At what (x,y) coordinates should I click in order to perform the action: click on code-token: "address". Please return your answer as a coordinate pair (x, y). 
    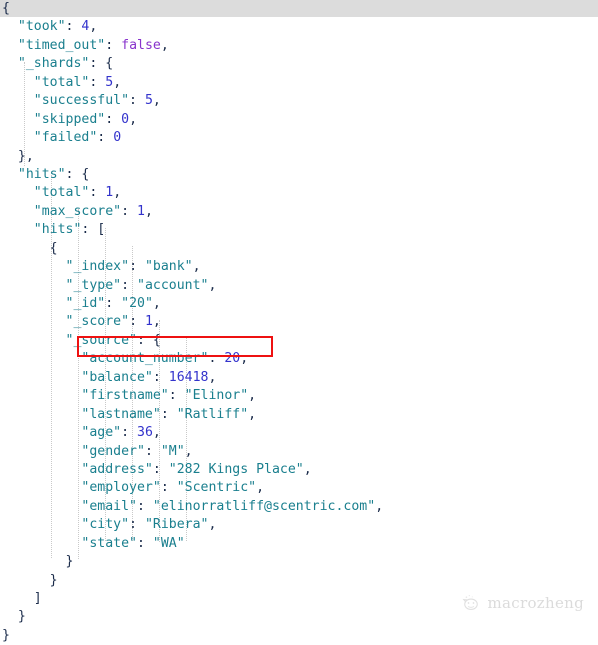
    Looking at the image, I should click on (117, 469).